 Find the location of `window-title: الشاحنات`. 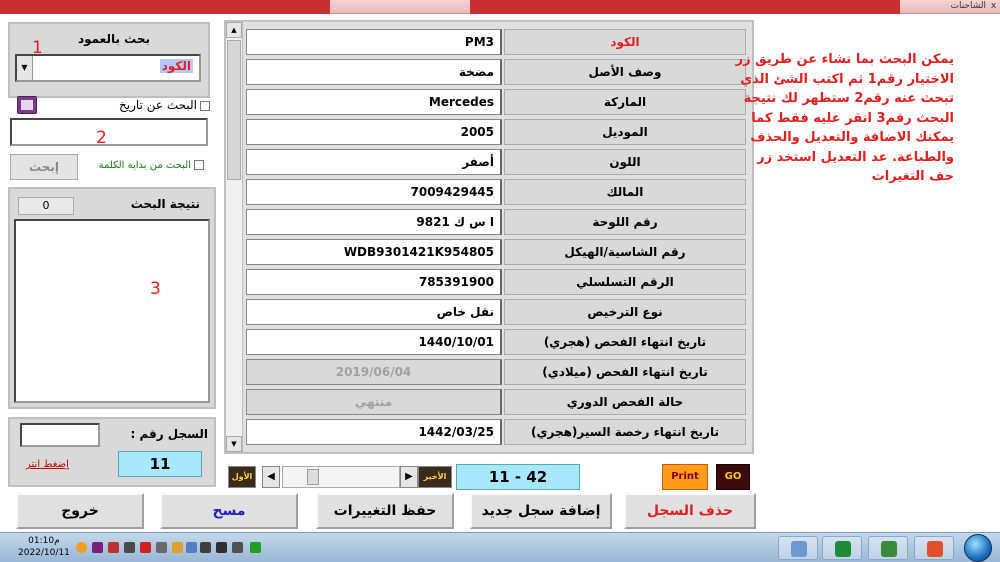

window-title: الشاحنات is located at coordinates (968, 6).